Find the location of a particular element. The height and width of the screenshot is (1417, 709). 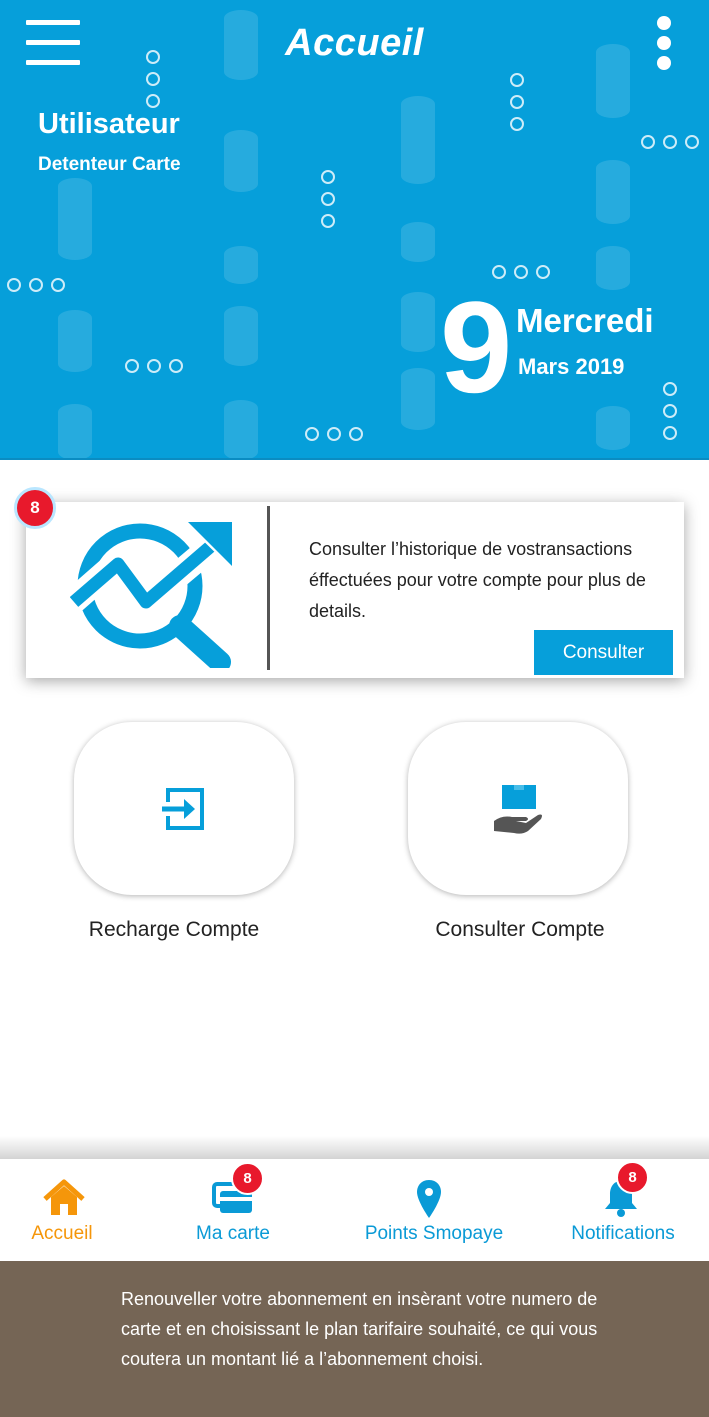

consult-account-button is located at coordinates (518, 808).